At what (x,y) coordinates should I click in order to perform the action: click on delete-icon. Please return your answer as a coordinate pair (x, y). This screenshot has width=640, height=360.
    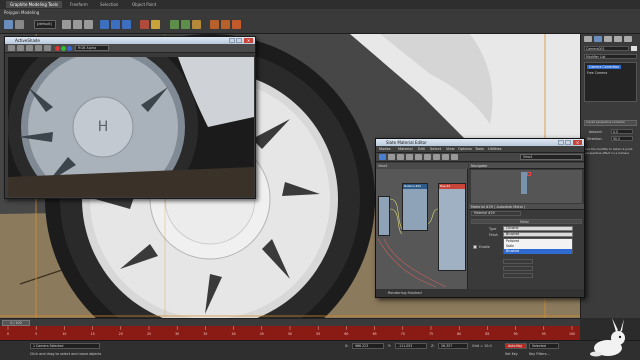
    Looking at the image, I should click on (418, 157).